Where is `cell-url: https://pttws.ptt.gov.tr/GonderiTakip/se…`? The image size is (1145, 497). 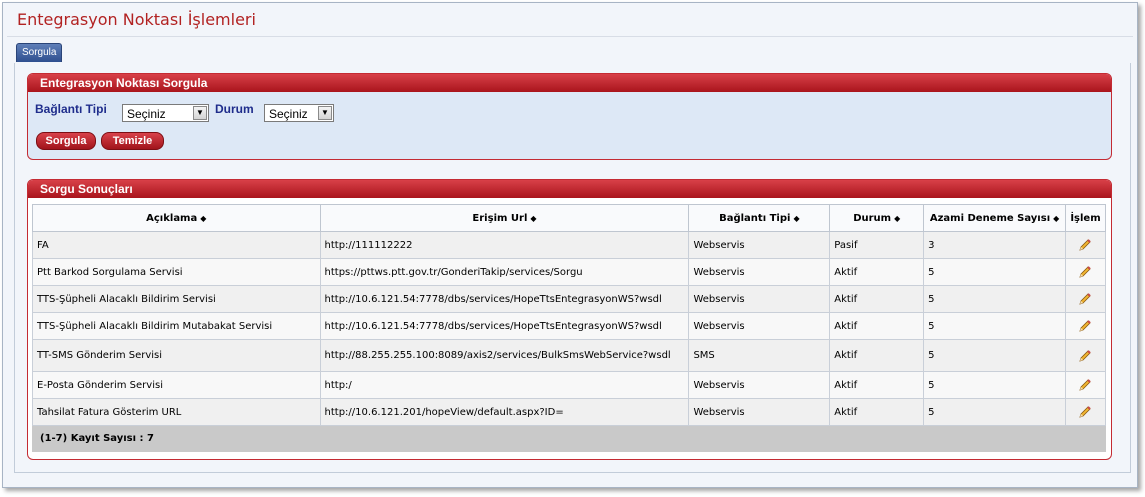
cell-url: https://pttws.ptt.gov.tr/GonderiTakip/se… is located at coordinates (504, 272).